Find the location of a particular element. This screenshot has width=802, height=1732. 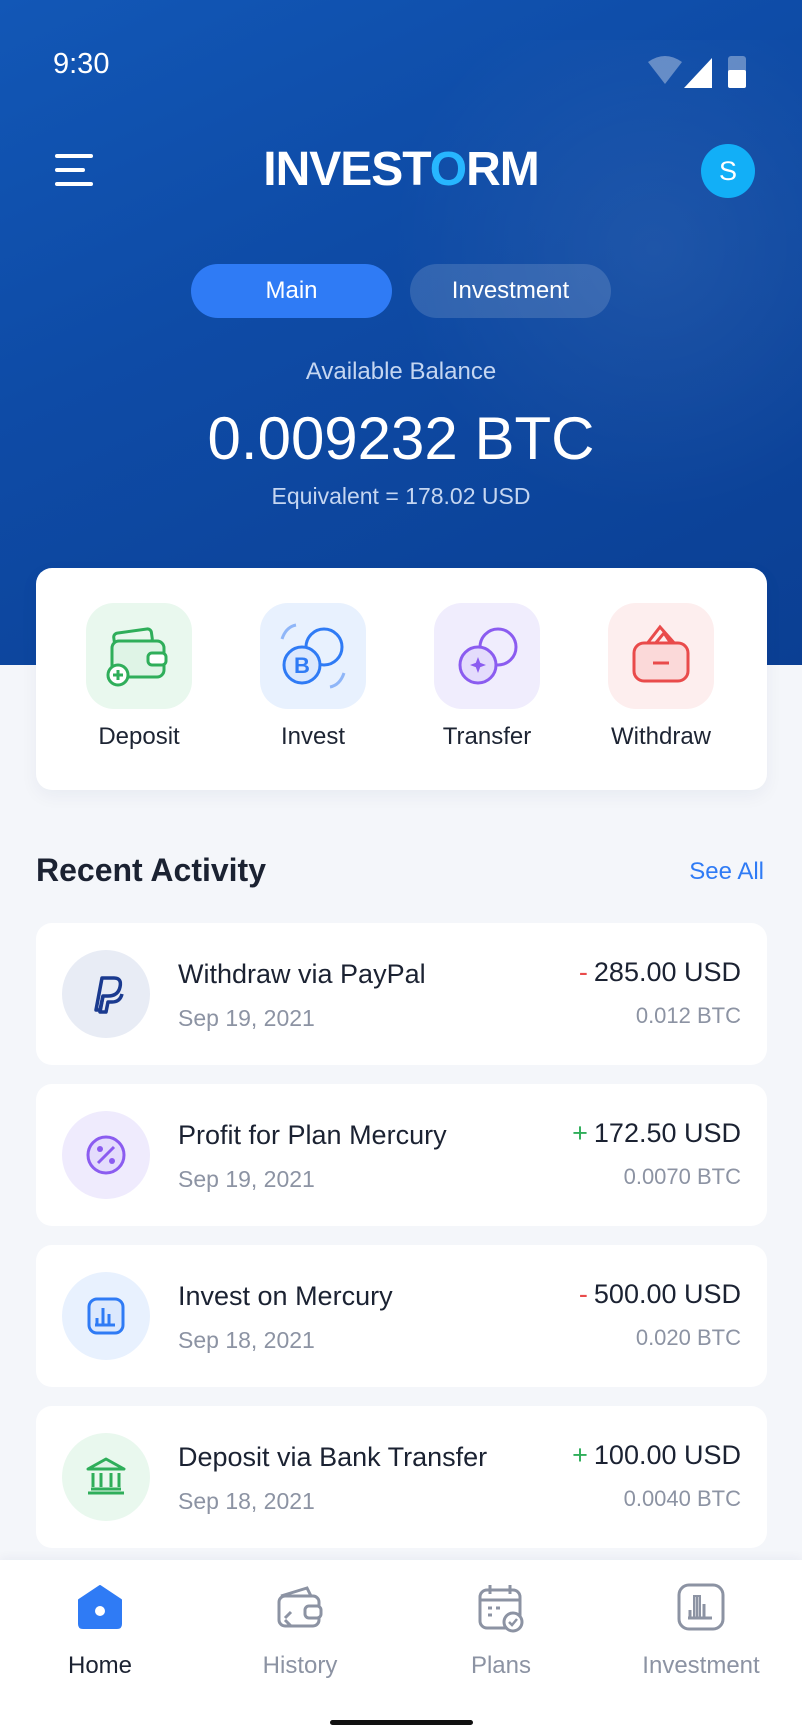

home-indicator is located at coordinates (401, 1722).